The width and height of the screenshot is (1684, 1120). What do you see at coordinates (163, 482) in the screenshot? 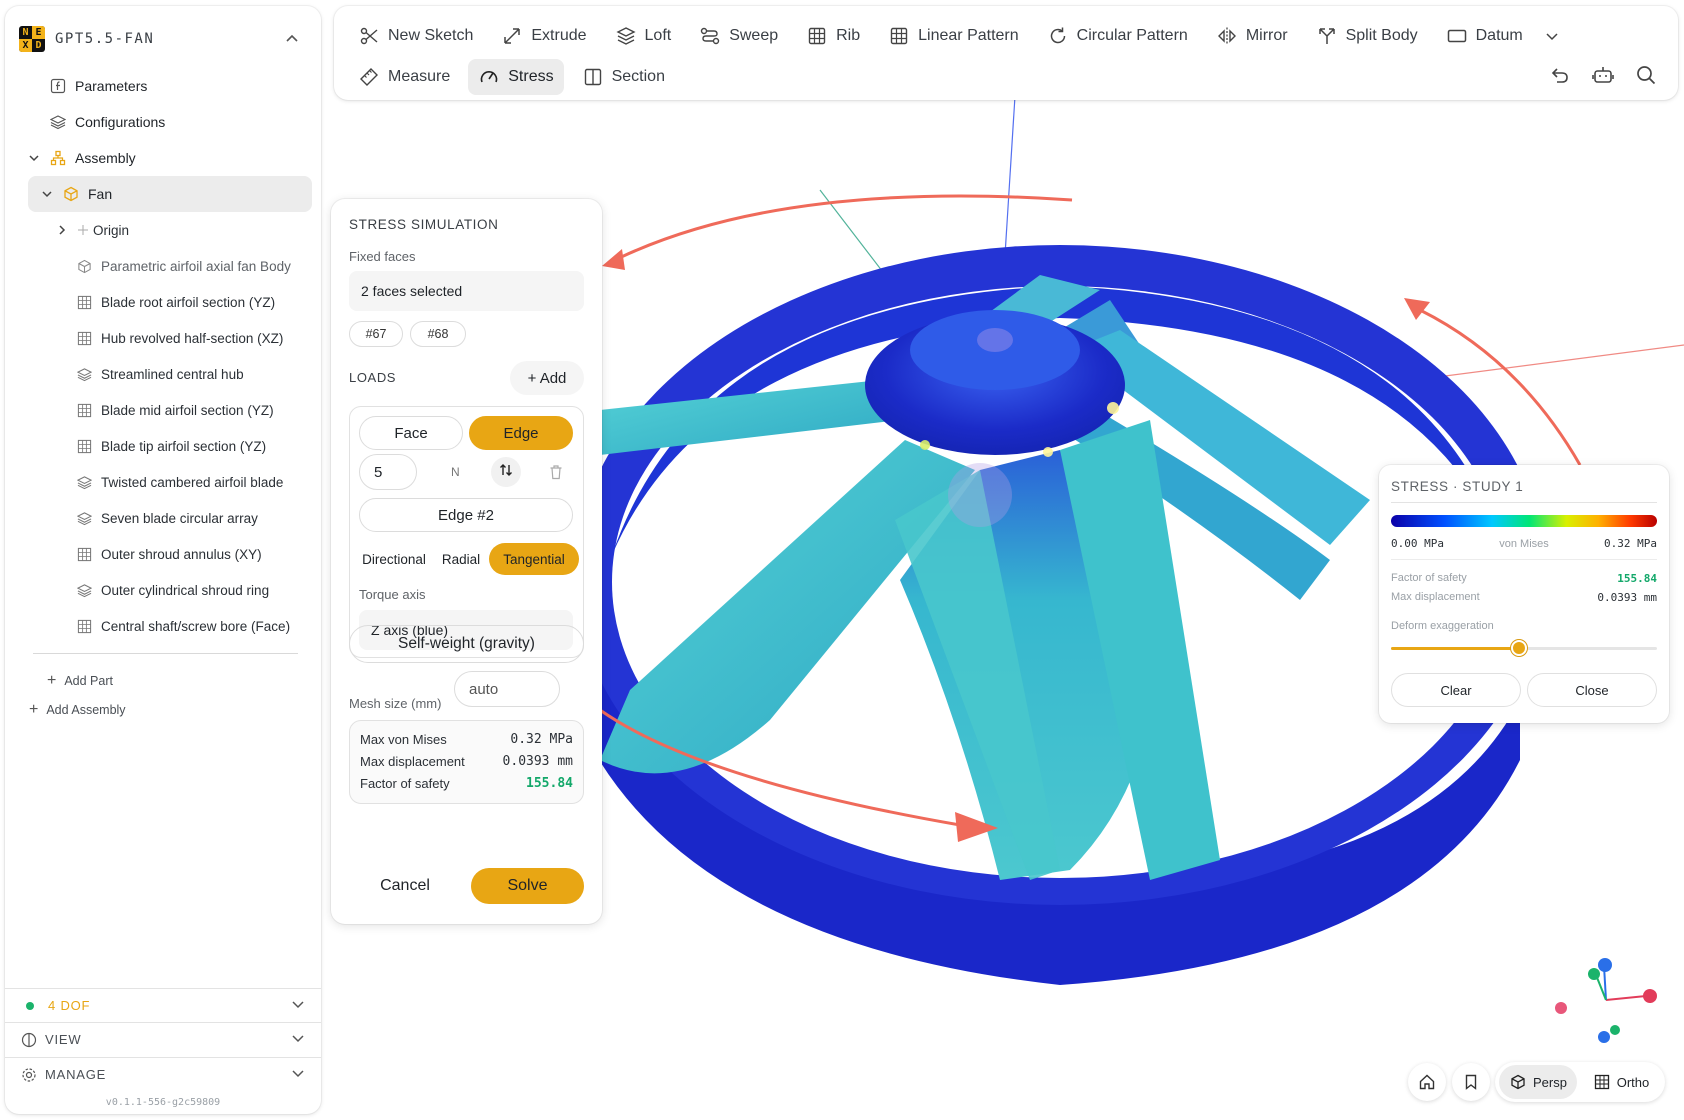
I see `tree-item-feature: Twisted cambered airfoil blade` at bounding box center [163, 482].